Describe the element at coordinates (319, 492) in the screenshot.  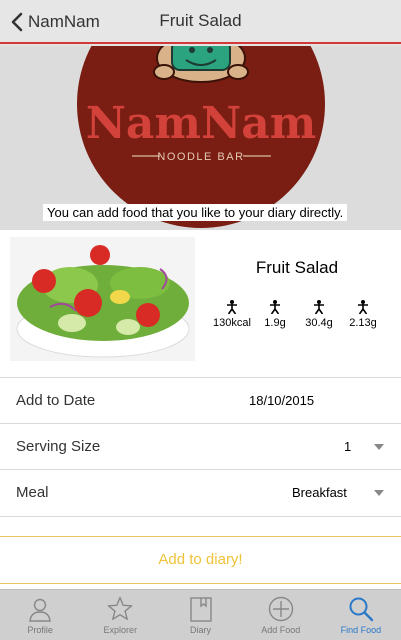
I see `meal-value: Breakfast` at that location.